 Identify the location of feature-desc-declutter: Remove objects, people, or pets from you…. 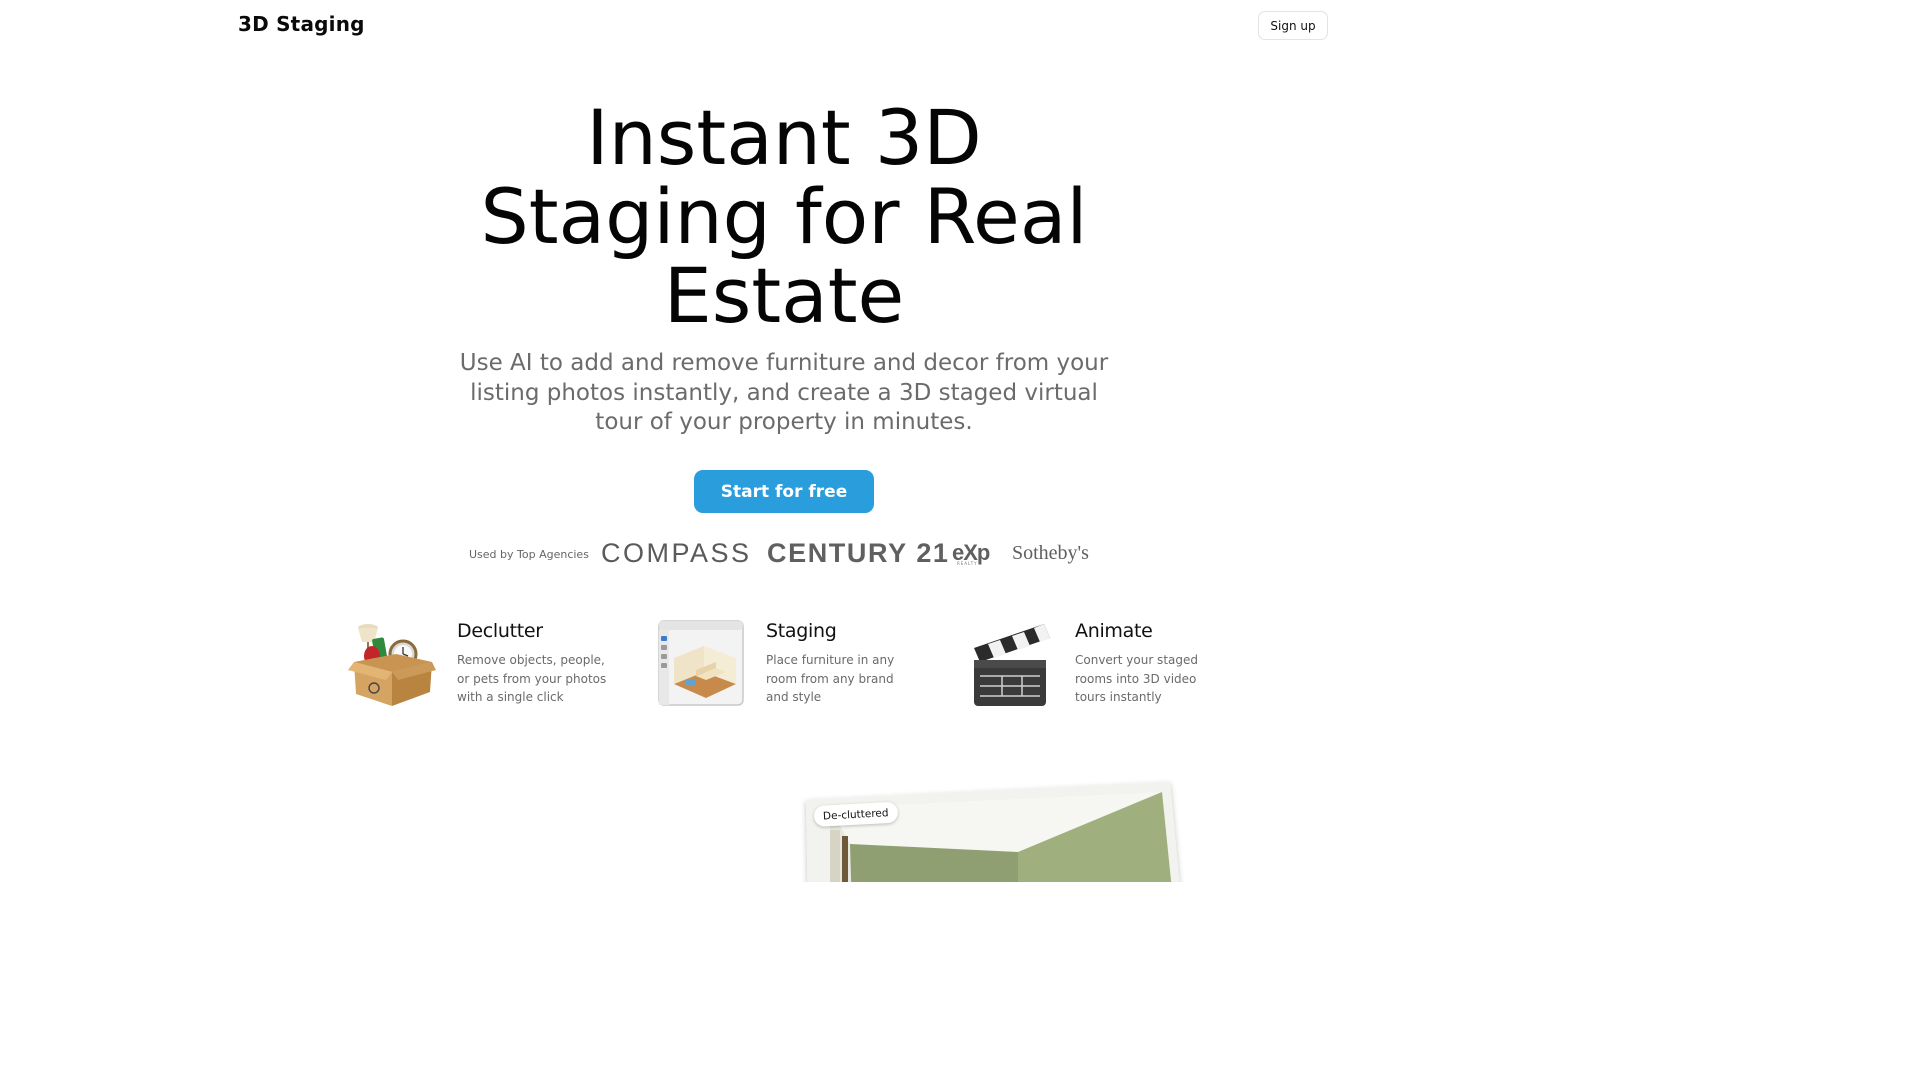
(532, 678).